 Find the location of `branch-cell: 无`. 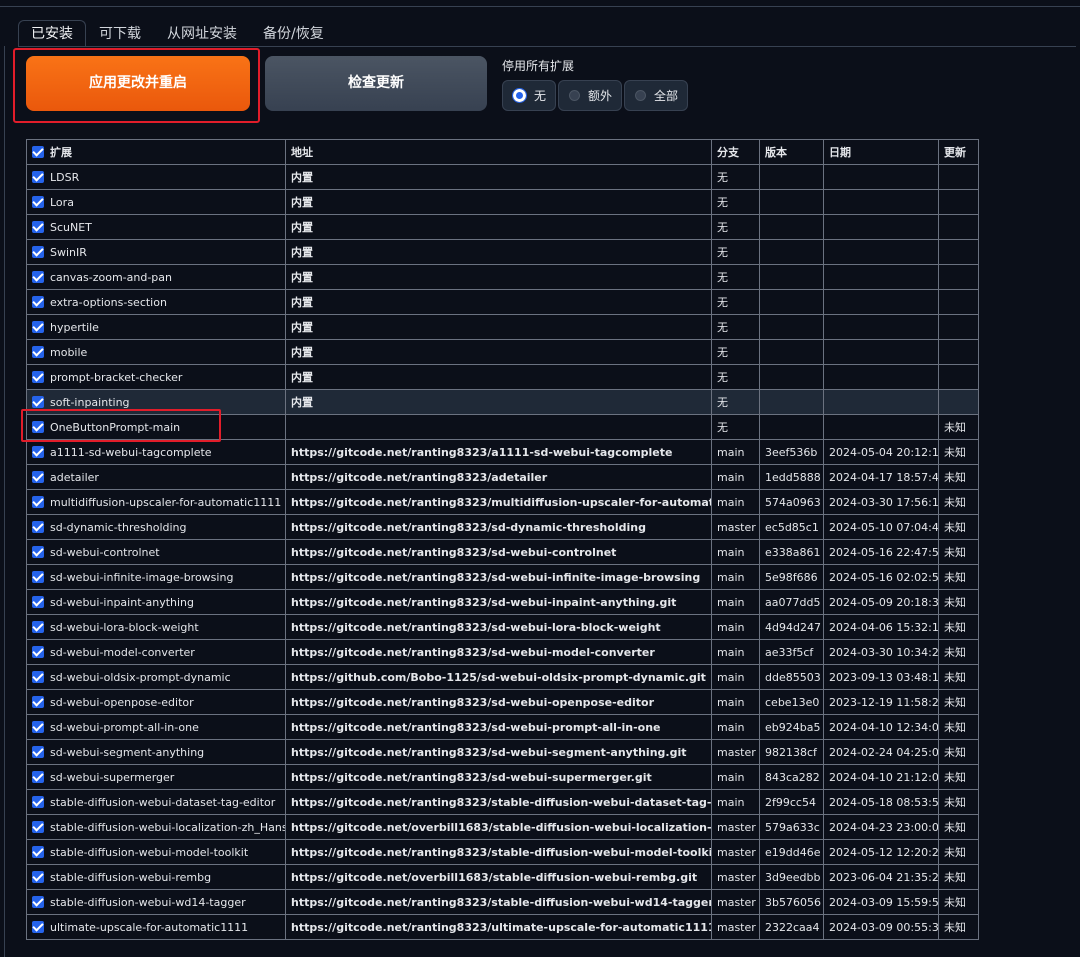

branch-cell: 无 is located at coordinates (735, 427).